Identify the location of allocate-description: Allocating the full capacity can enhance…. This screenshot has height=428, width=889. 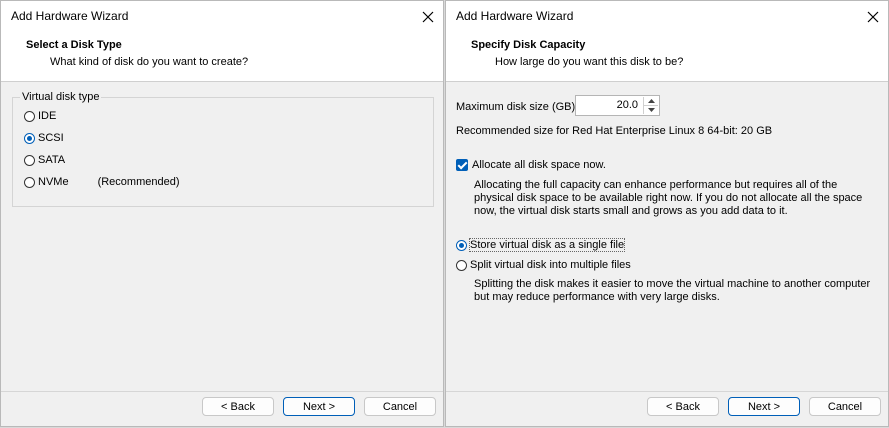
(668, 198).